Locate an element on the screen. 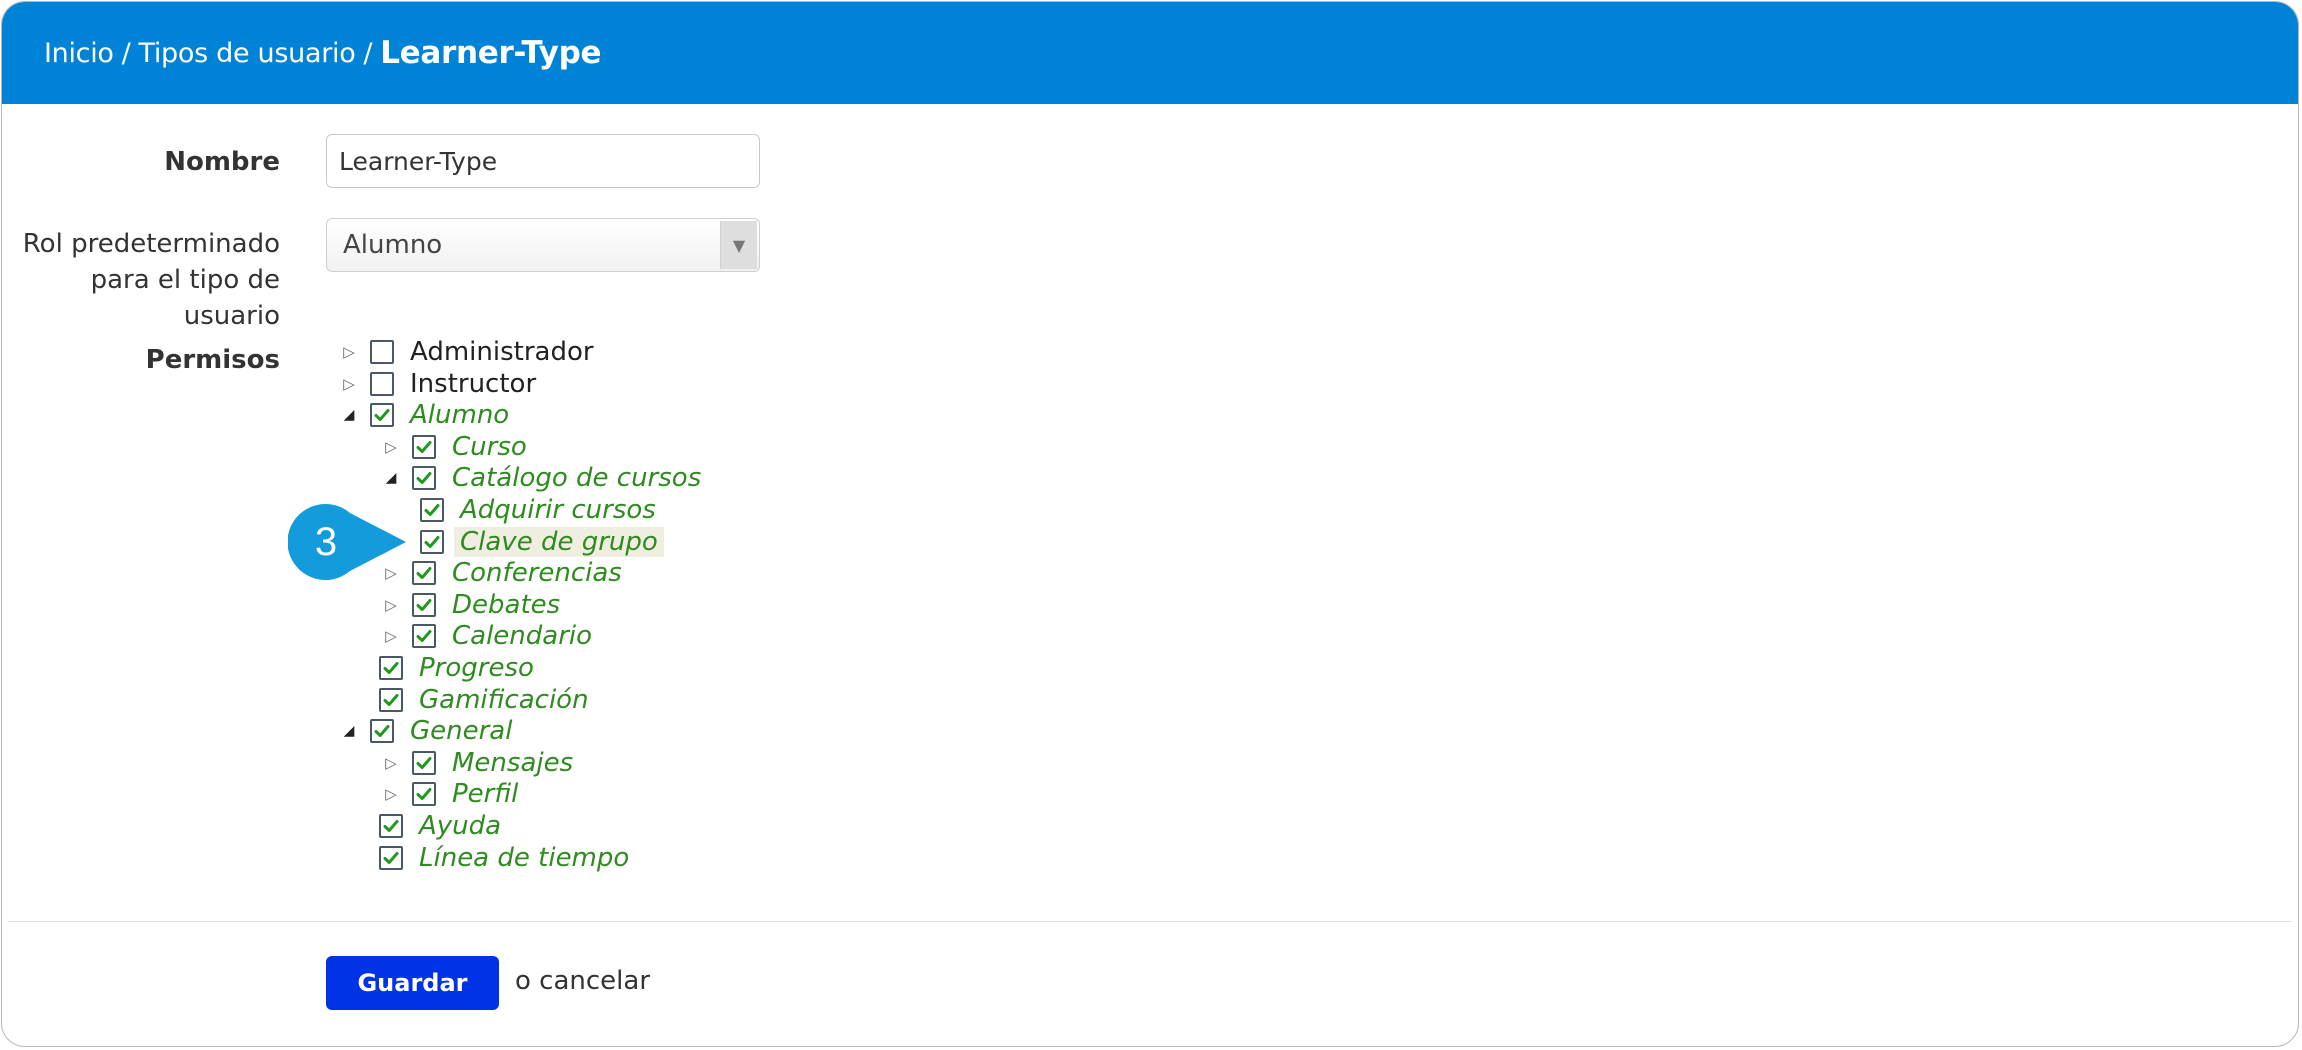 The width and height of the screenshot is (2302, 1050). tree-node: Adquirir cursos is located at coordinates (538, 510).